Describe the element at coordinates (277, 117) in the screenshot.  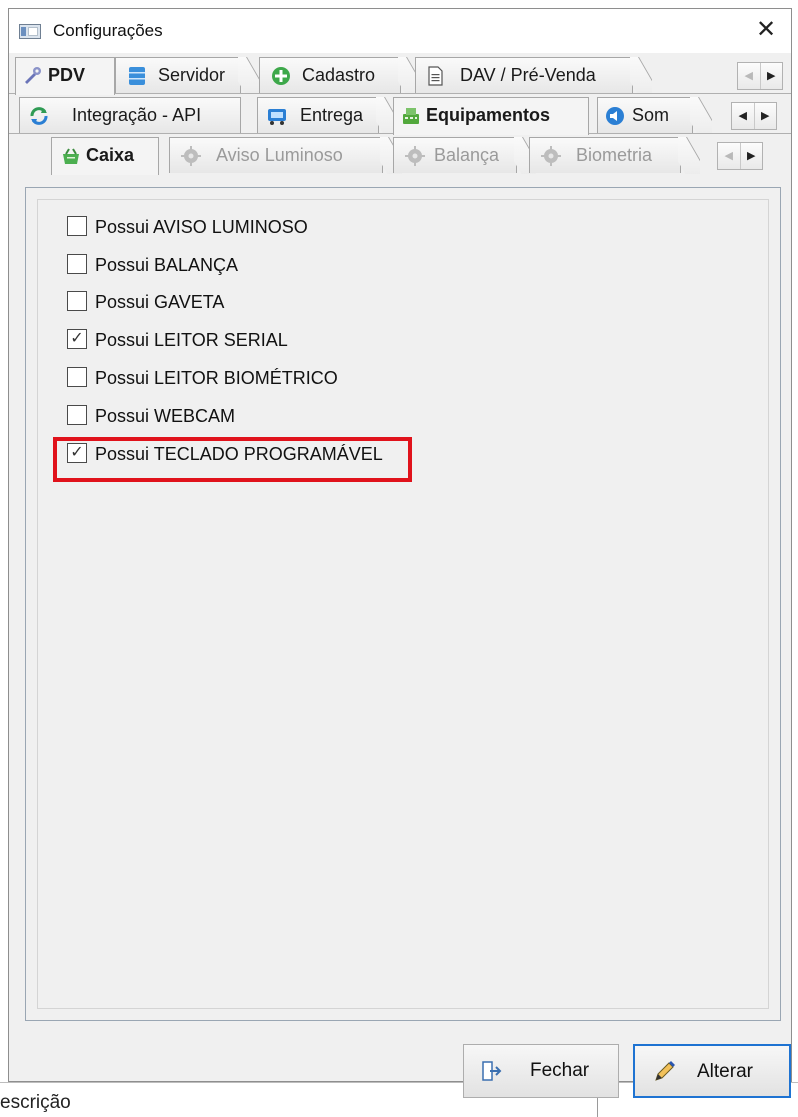
I see `delivery-icon` at that location.